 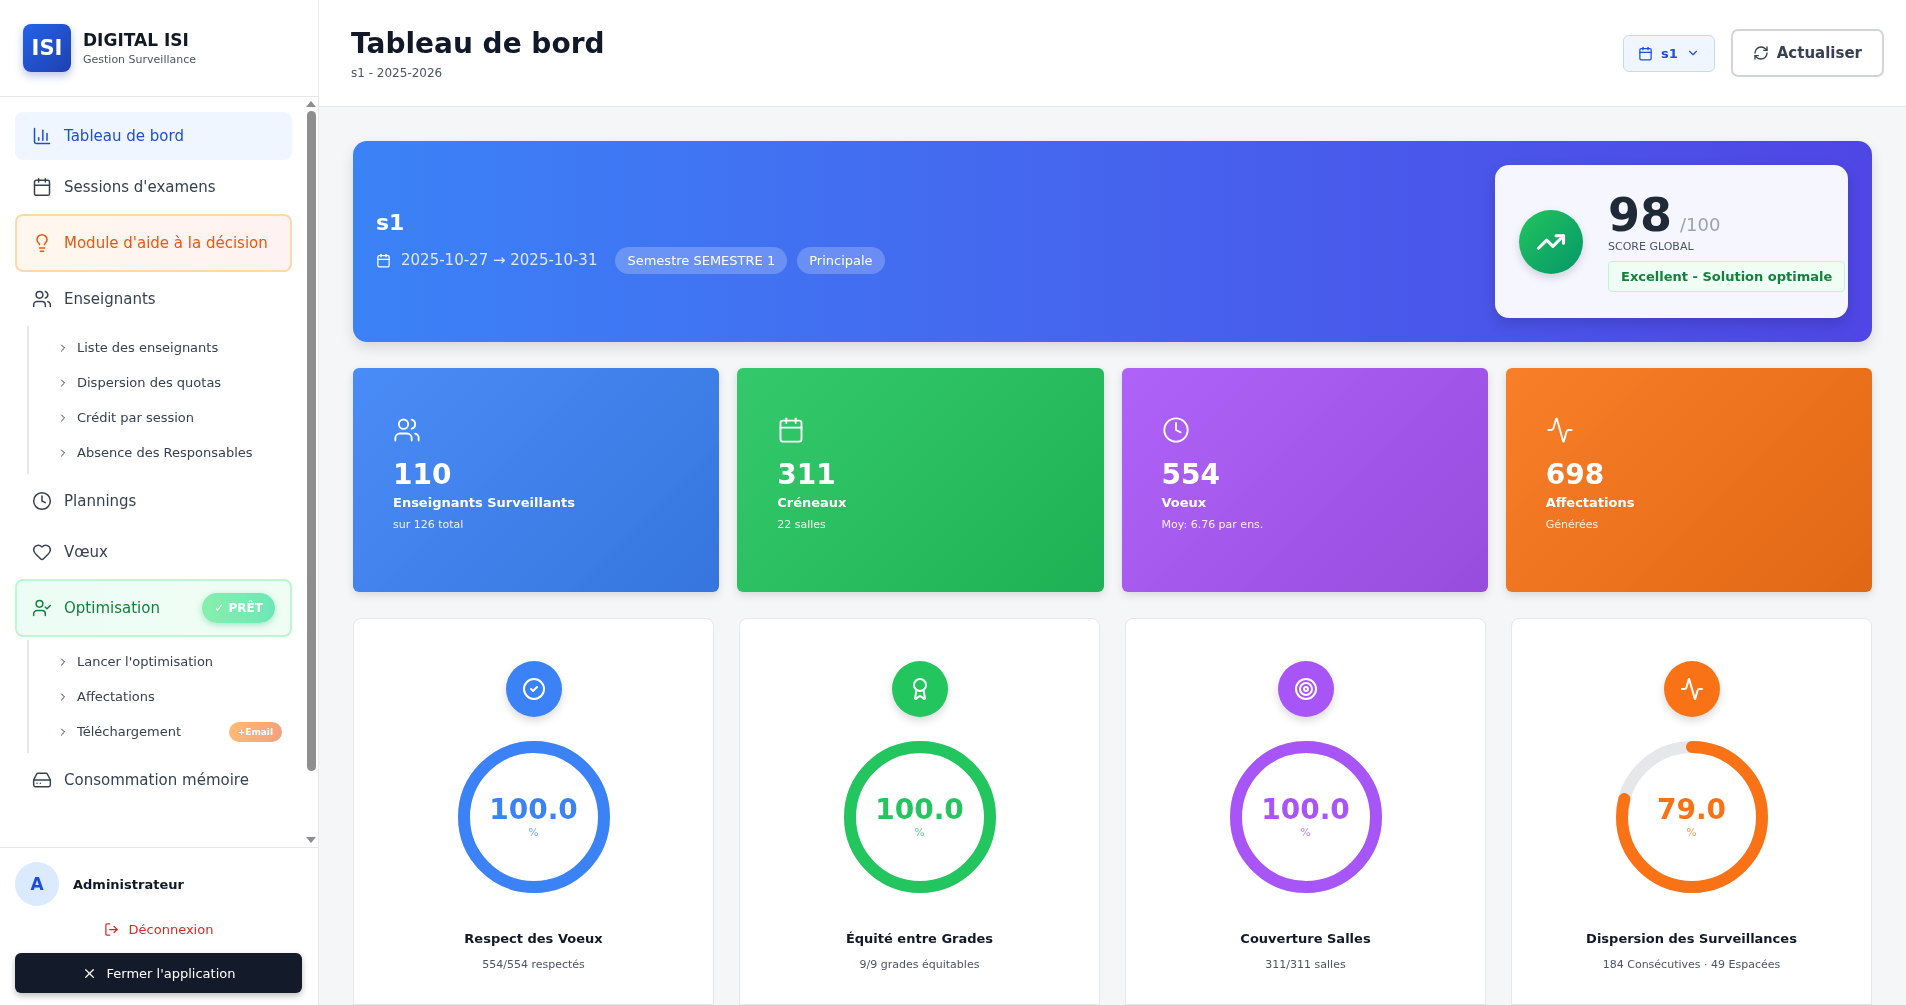 What do you see at coordinates (153, 552) in the screenshot?
I see `nav-item: Vœux` at bounding box center [153, 552].